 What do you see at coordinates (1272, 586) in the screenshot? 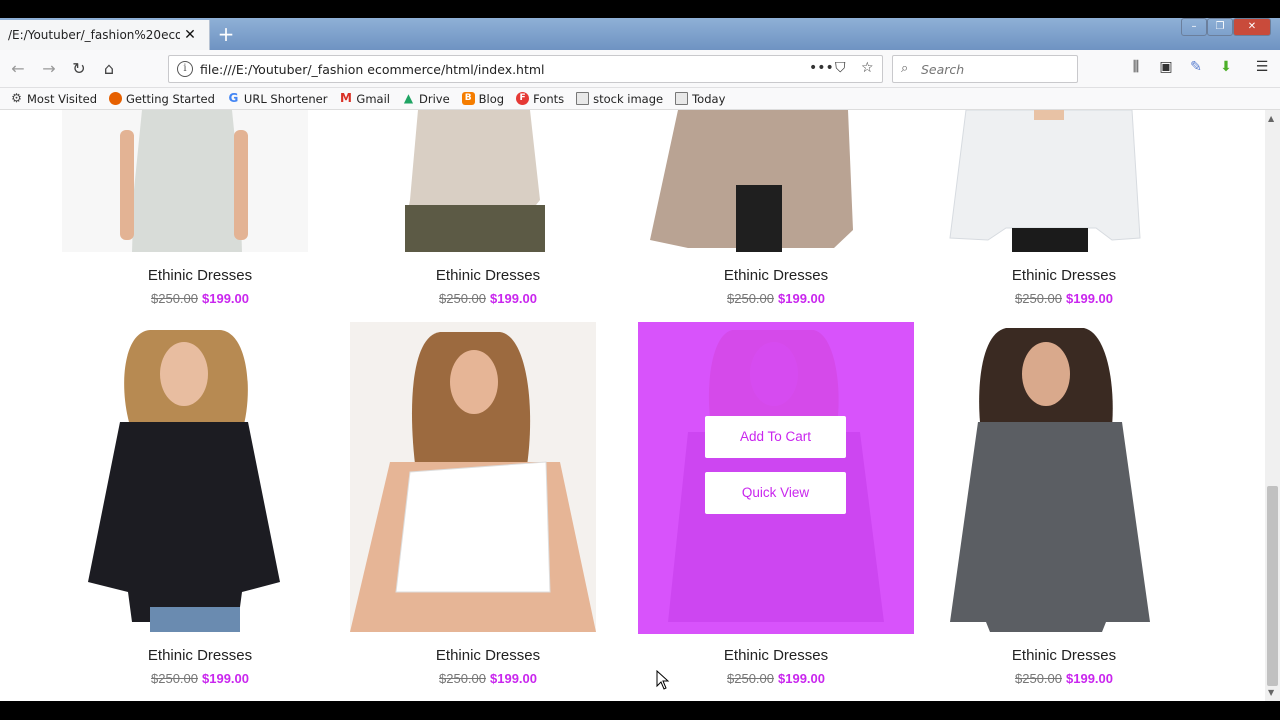
I see `scroll-thumb` at bounding box center [1272, 586].